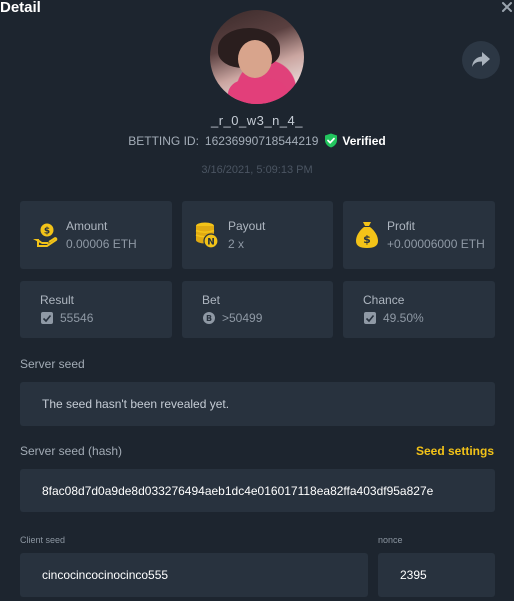  I want to click on coin-stack-icon: N, so click(207, 235).